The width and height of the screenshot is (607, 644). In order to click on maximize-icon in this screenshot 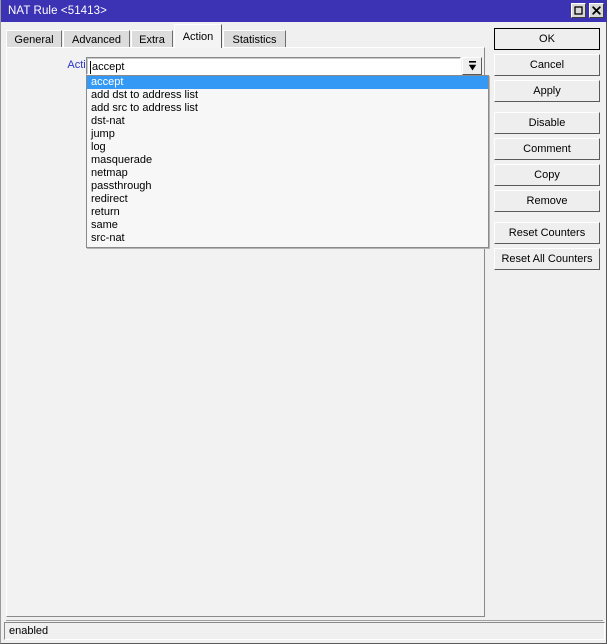, I will do `click(578, 10)`.